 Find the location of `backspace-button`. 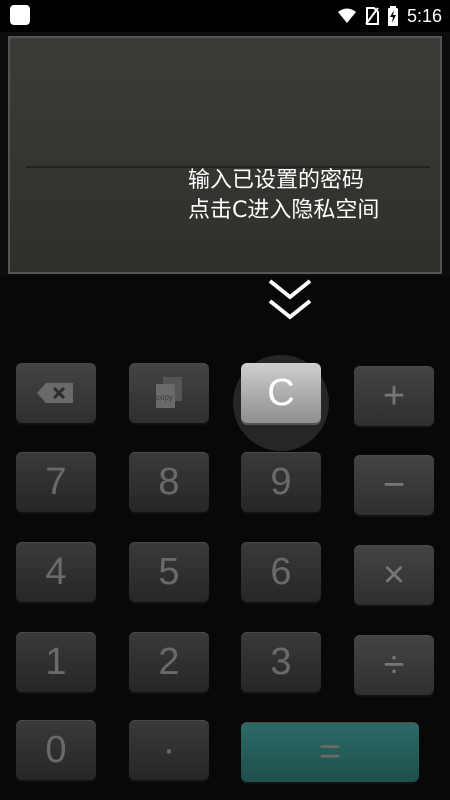

backspace-button is located at coordinates (56, 393).